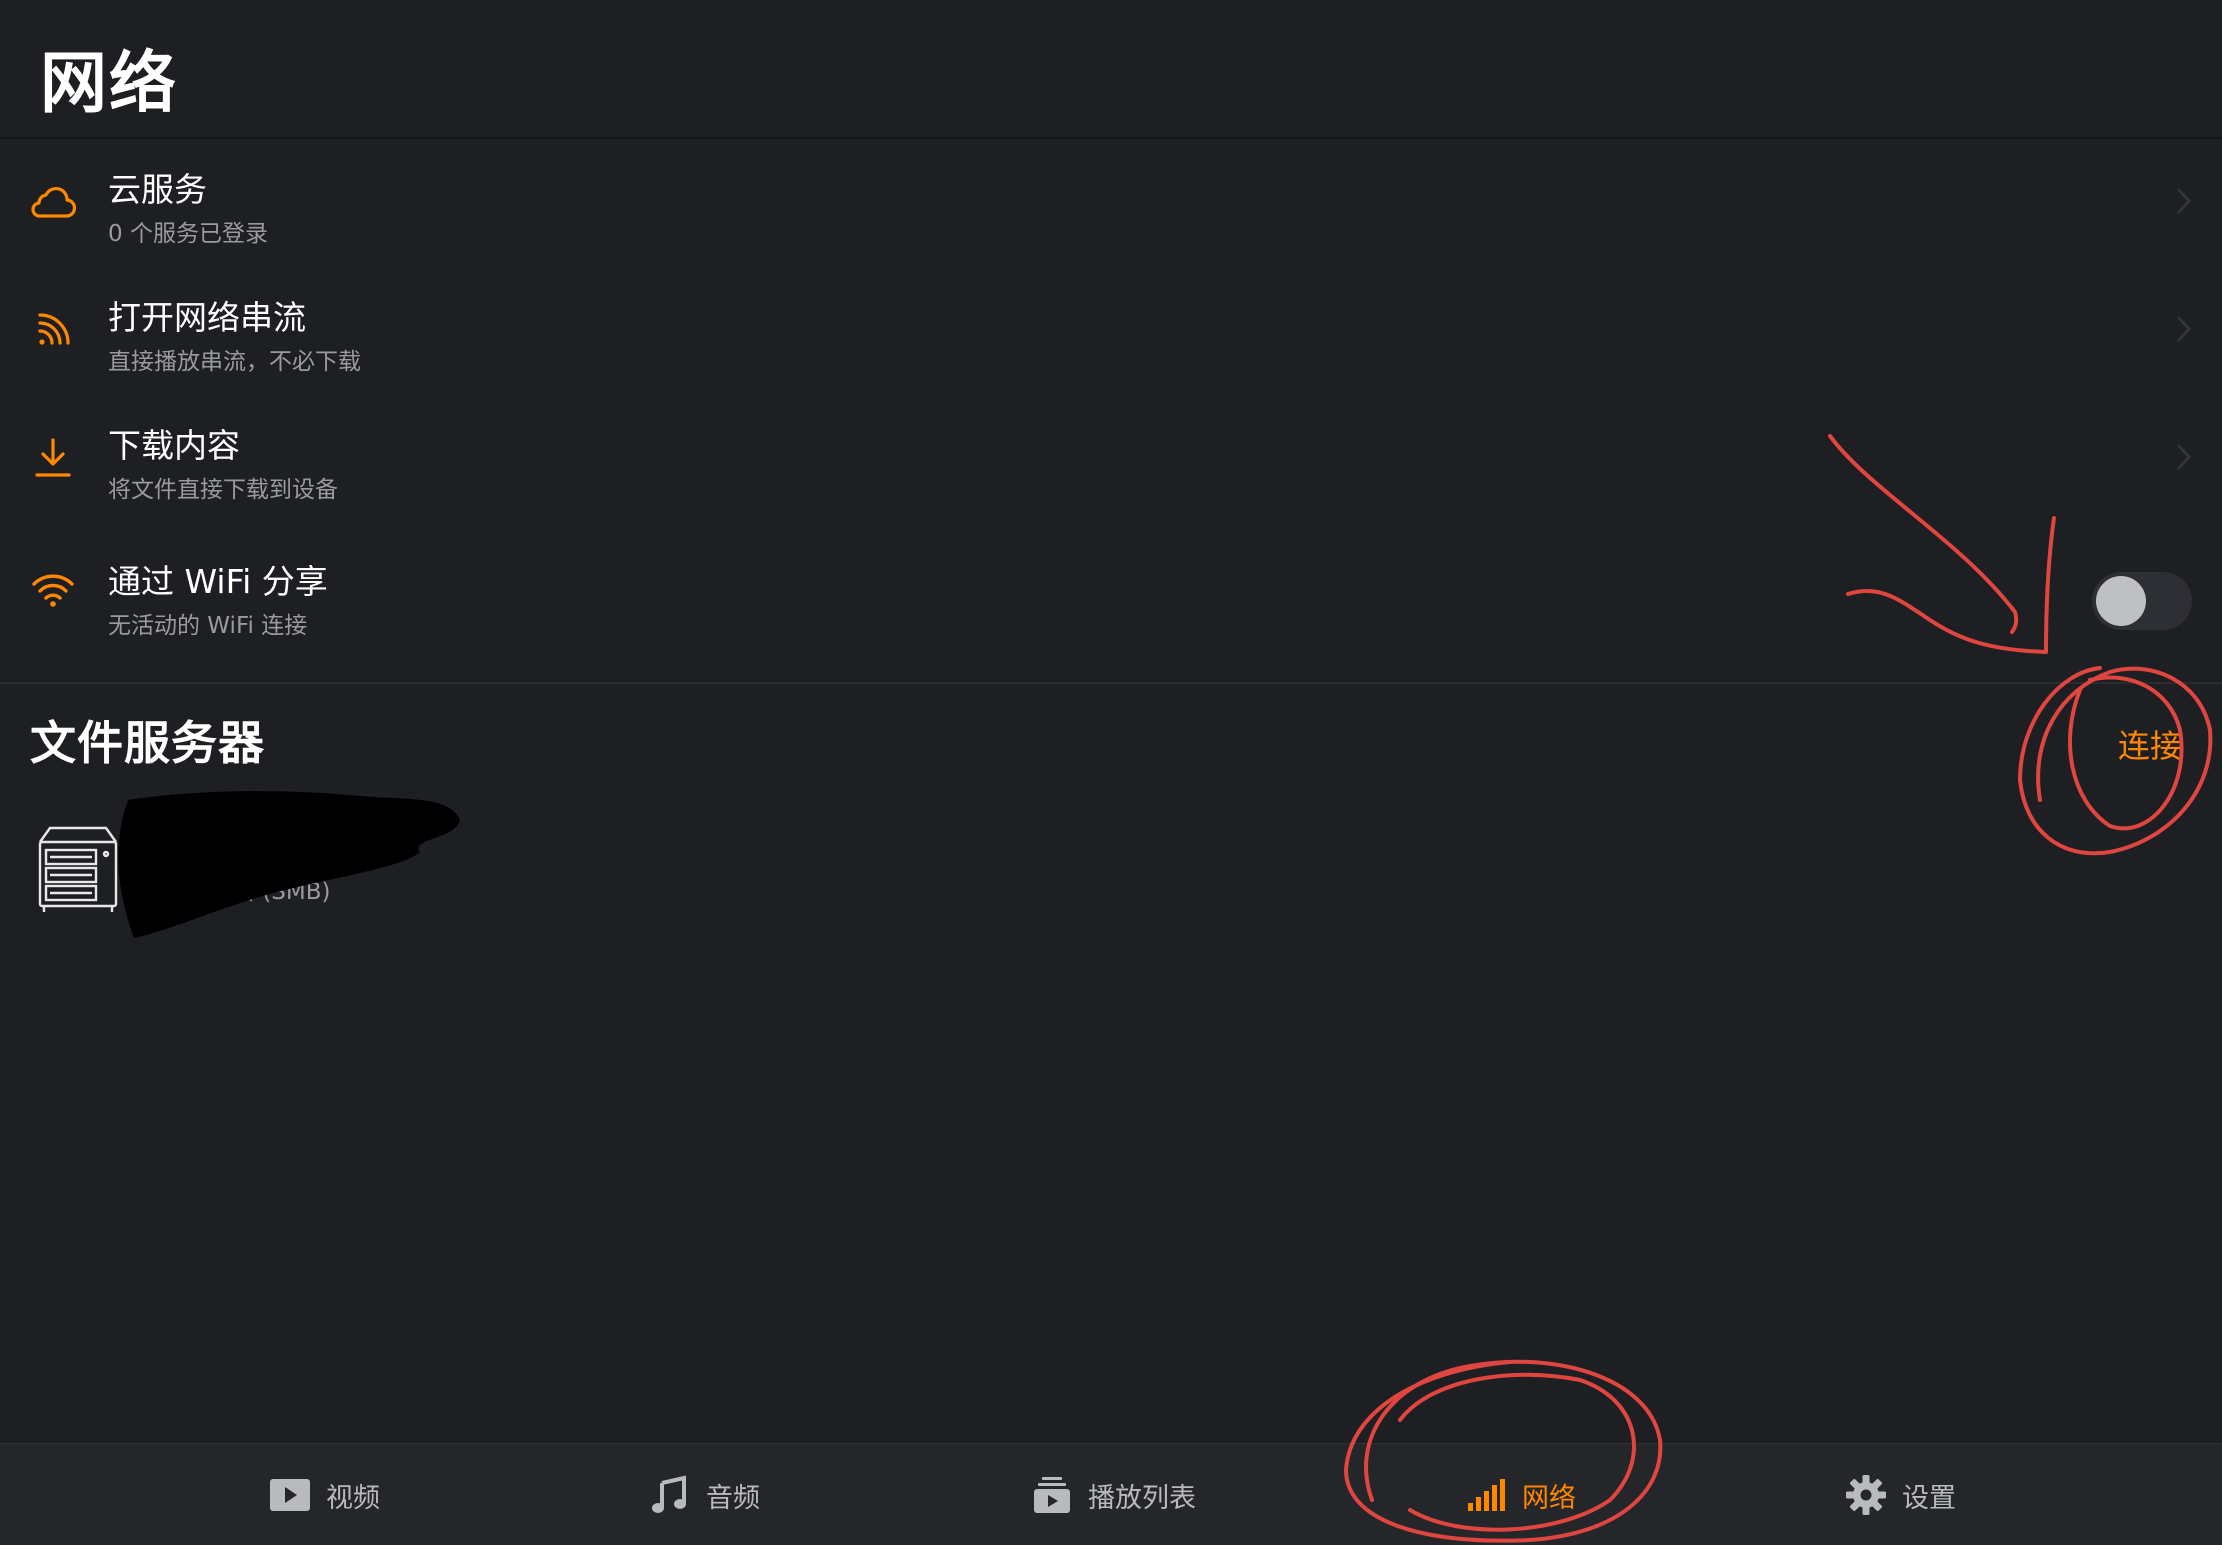 The image size is (2222, 1545). Describe the element at coordinates (670, 1495) in the screenshot. I see `music-note-icon` at that location.